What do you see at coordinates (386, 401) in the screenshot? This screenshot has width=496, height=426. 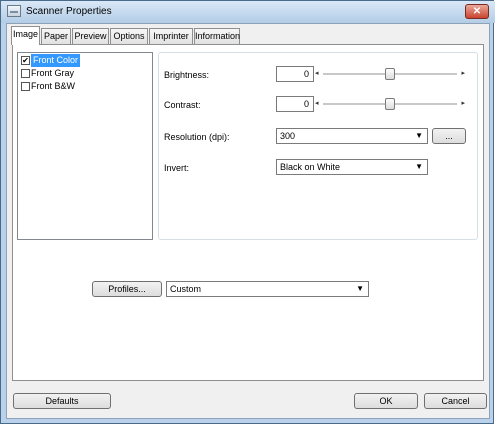 I see `ok-button: OK` at bounding box center [386, 401].